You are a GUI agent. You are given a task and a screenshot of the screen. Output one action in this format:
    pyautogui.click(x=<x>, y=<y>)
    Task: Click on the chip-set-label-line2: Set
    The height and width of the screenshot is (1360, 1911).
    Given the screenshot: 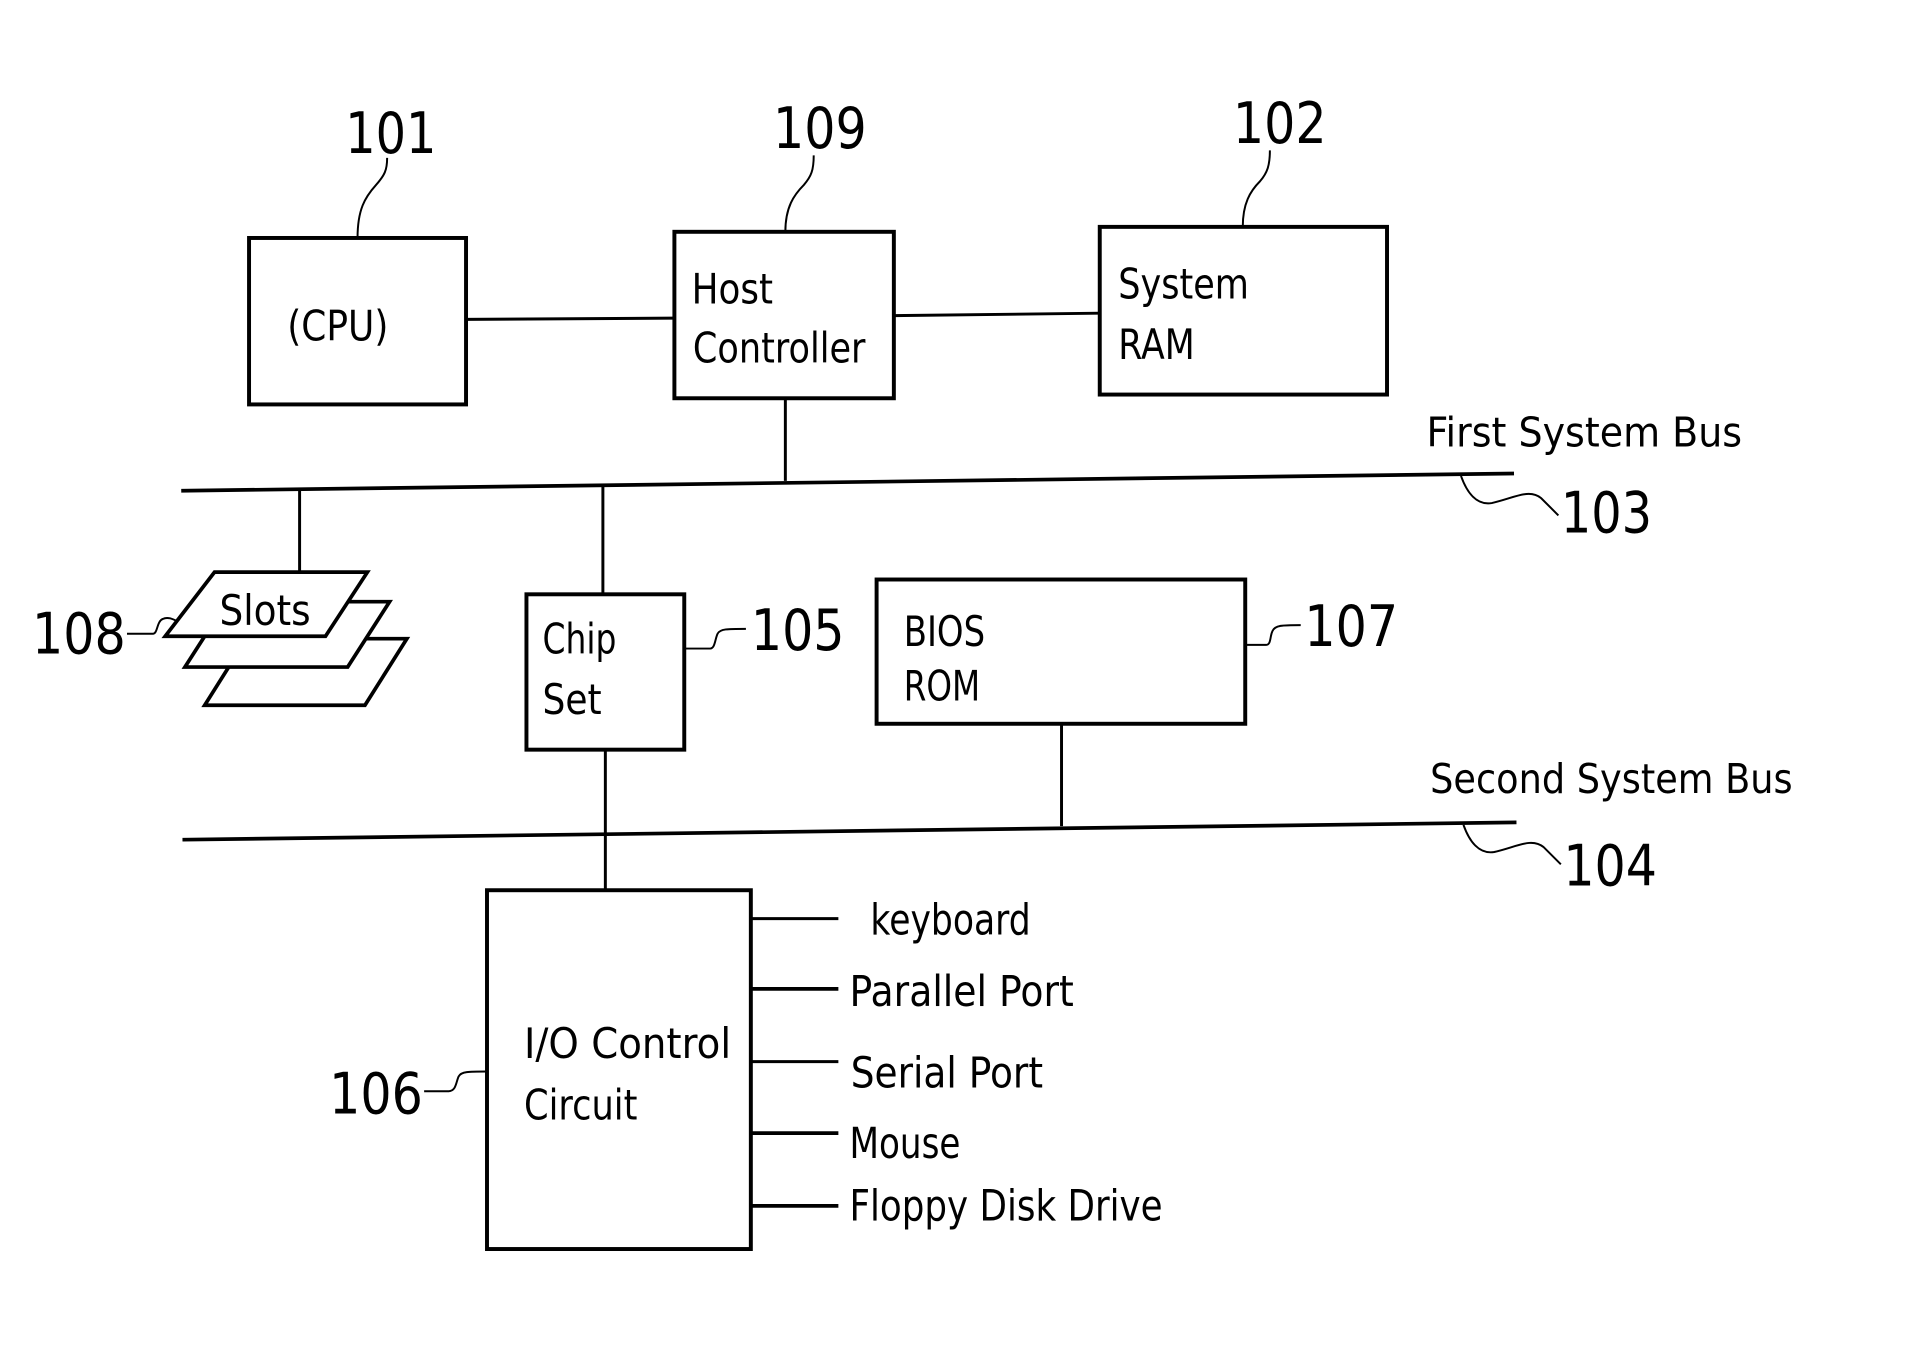 What is the action you would take?
    pyautogui.click(x=571, y=699)
    